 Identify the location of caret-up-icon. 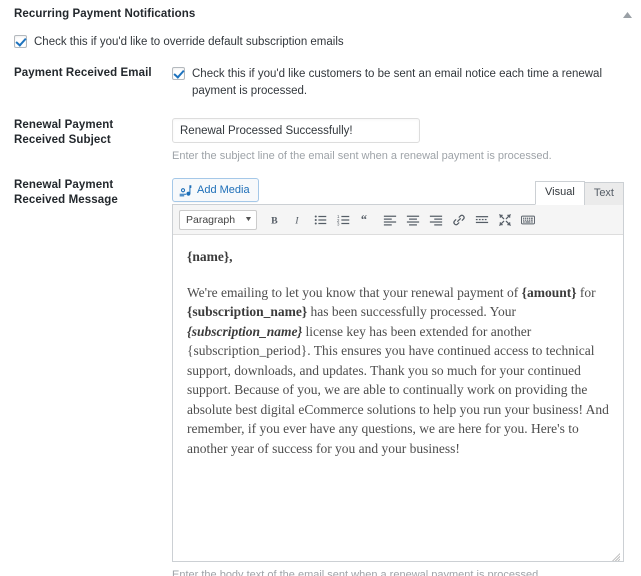
(627, 15).